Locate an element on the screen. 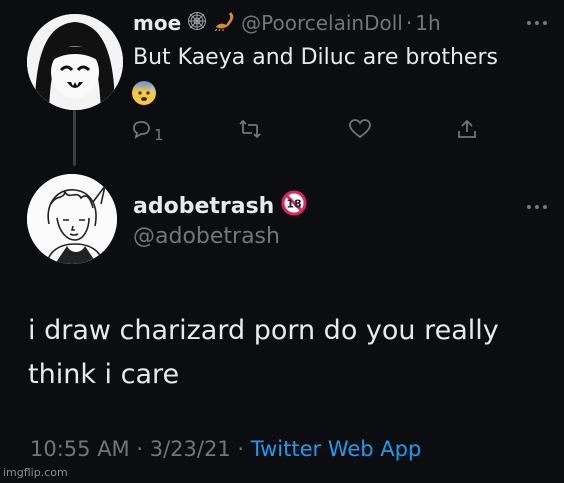 The image size is (564, 483). reply-more-options-icon is located at coordinates (538, 23).